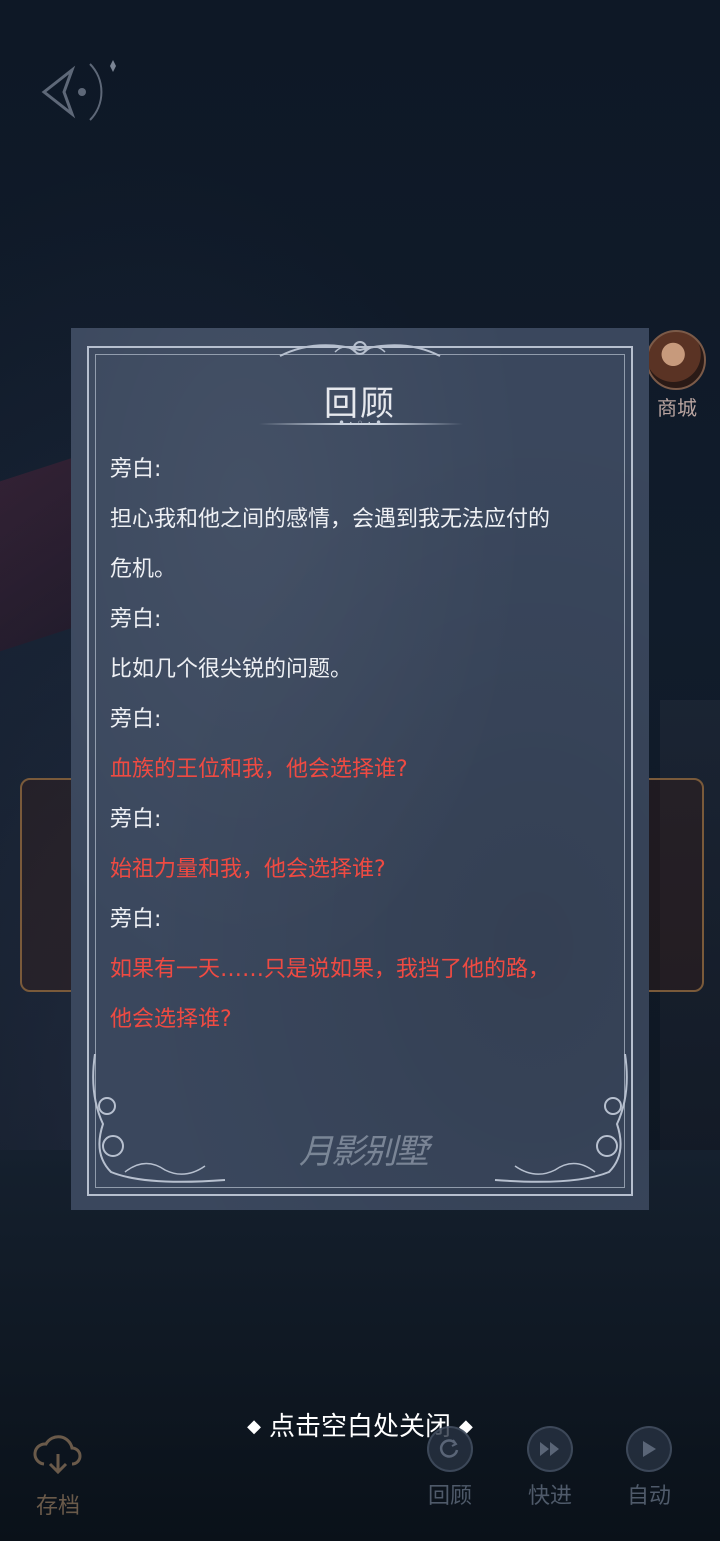  Describe the element at coordinates (676, 360) in the screenshot. I see `shop-avatar` at that location.